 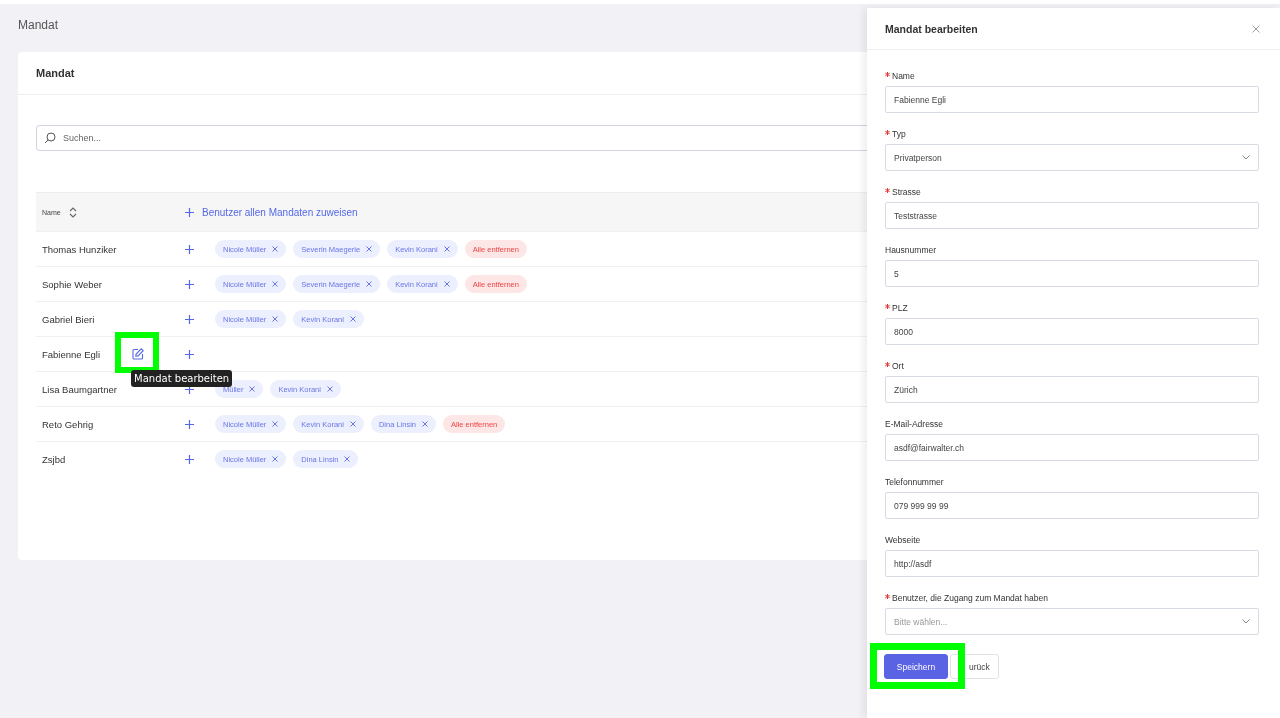 I want to click on input-field: http://asdf, so click(x=1072, y=563).